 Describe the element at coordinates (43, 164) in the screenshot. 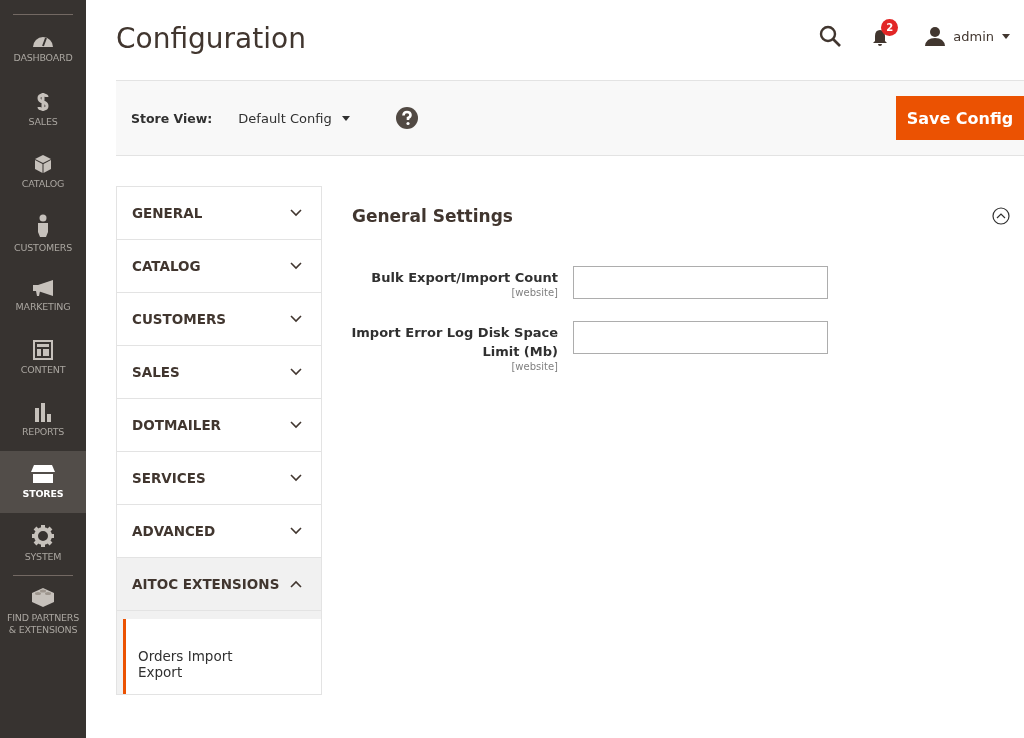

I see `box-icon` at that location.